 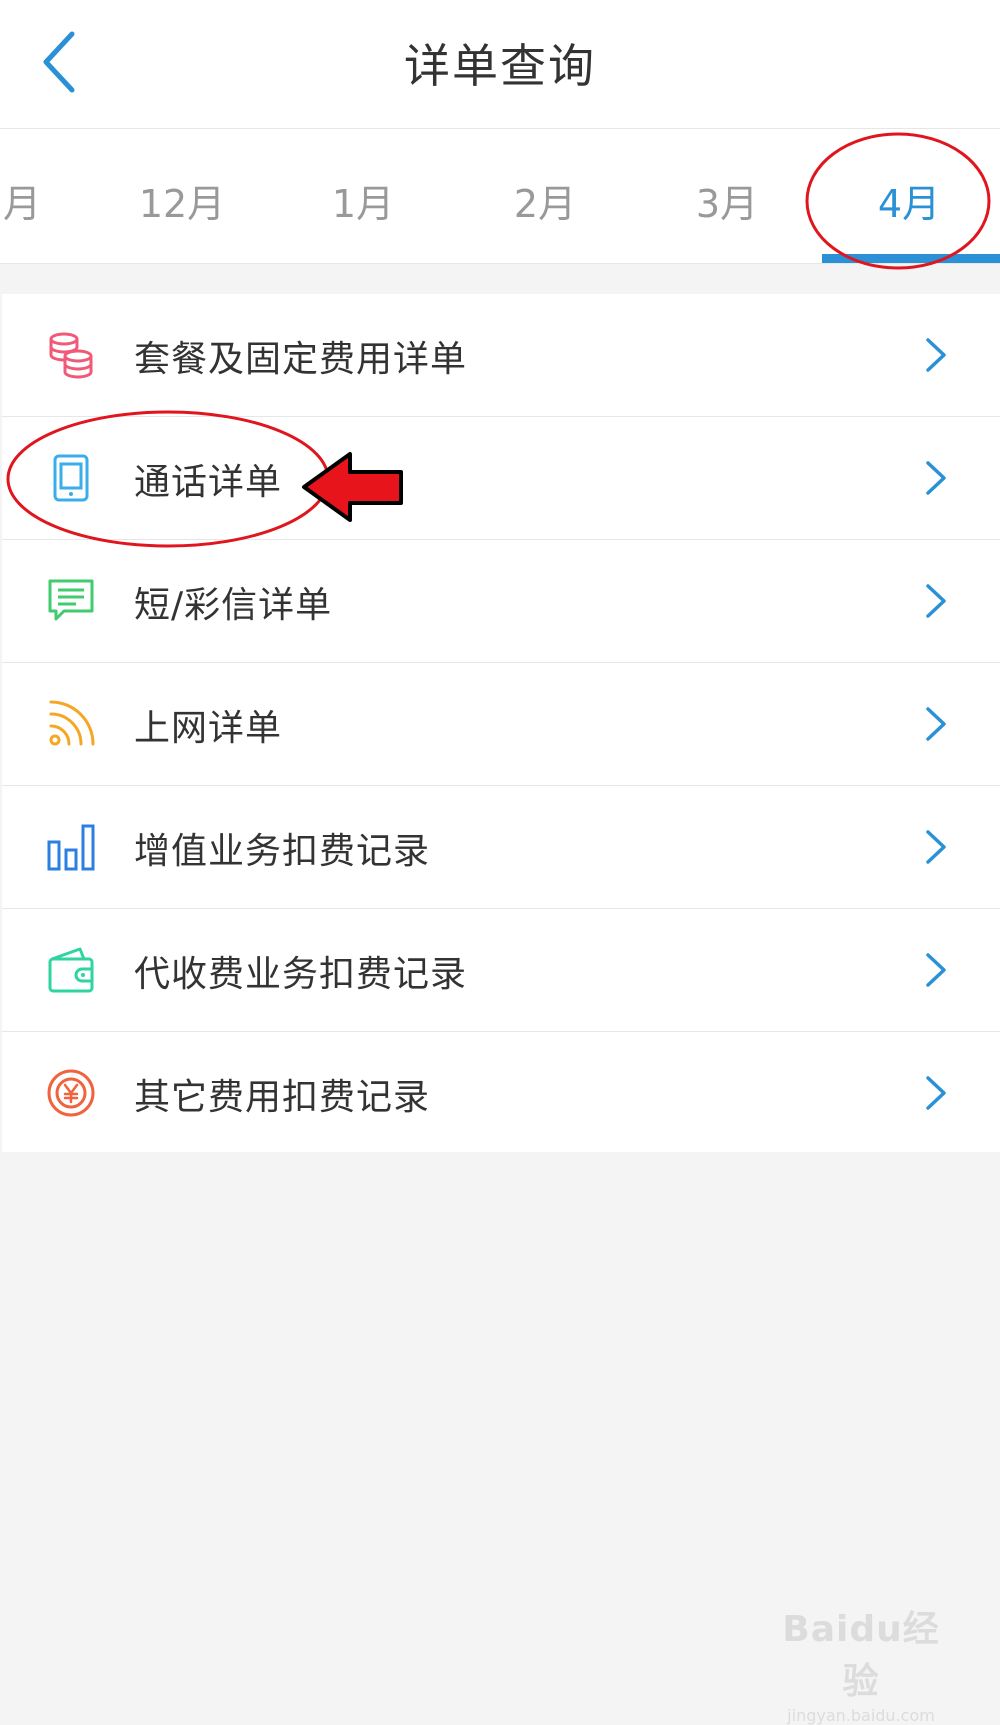 I want to click on tab-month-4: 4月, so click(x=909, y=203).